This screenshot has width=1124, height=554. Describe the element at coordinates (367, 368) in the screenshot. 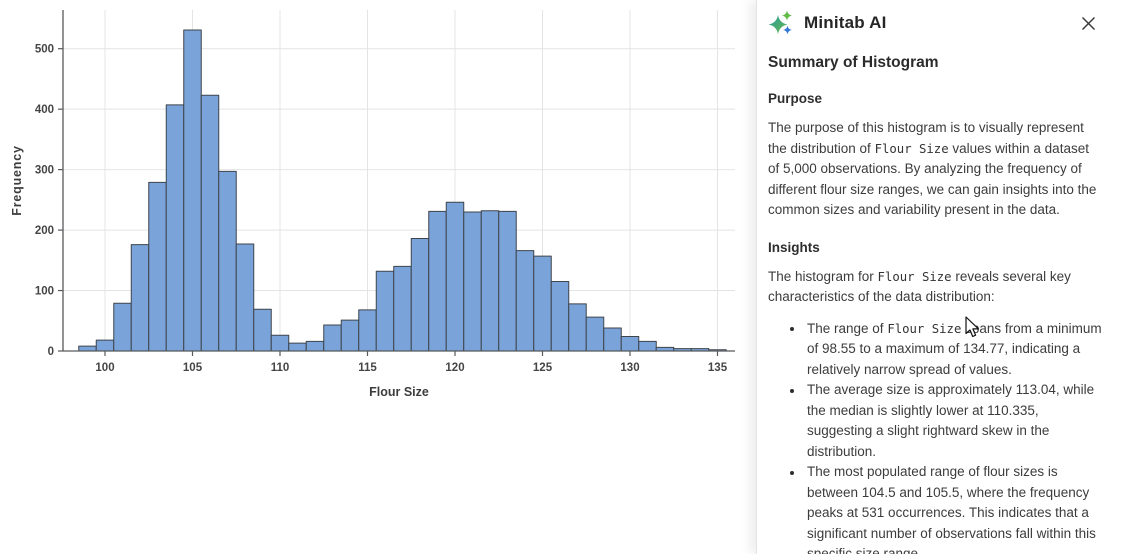

I see `x-tick-label: 115` at that location.